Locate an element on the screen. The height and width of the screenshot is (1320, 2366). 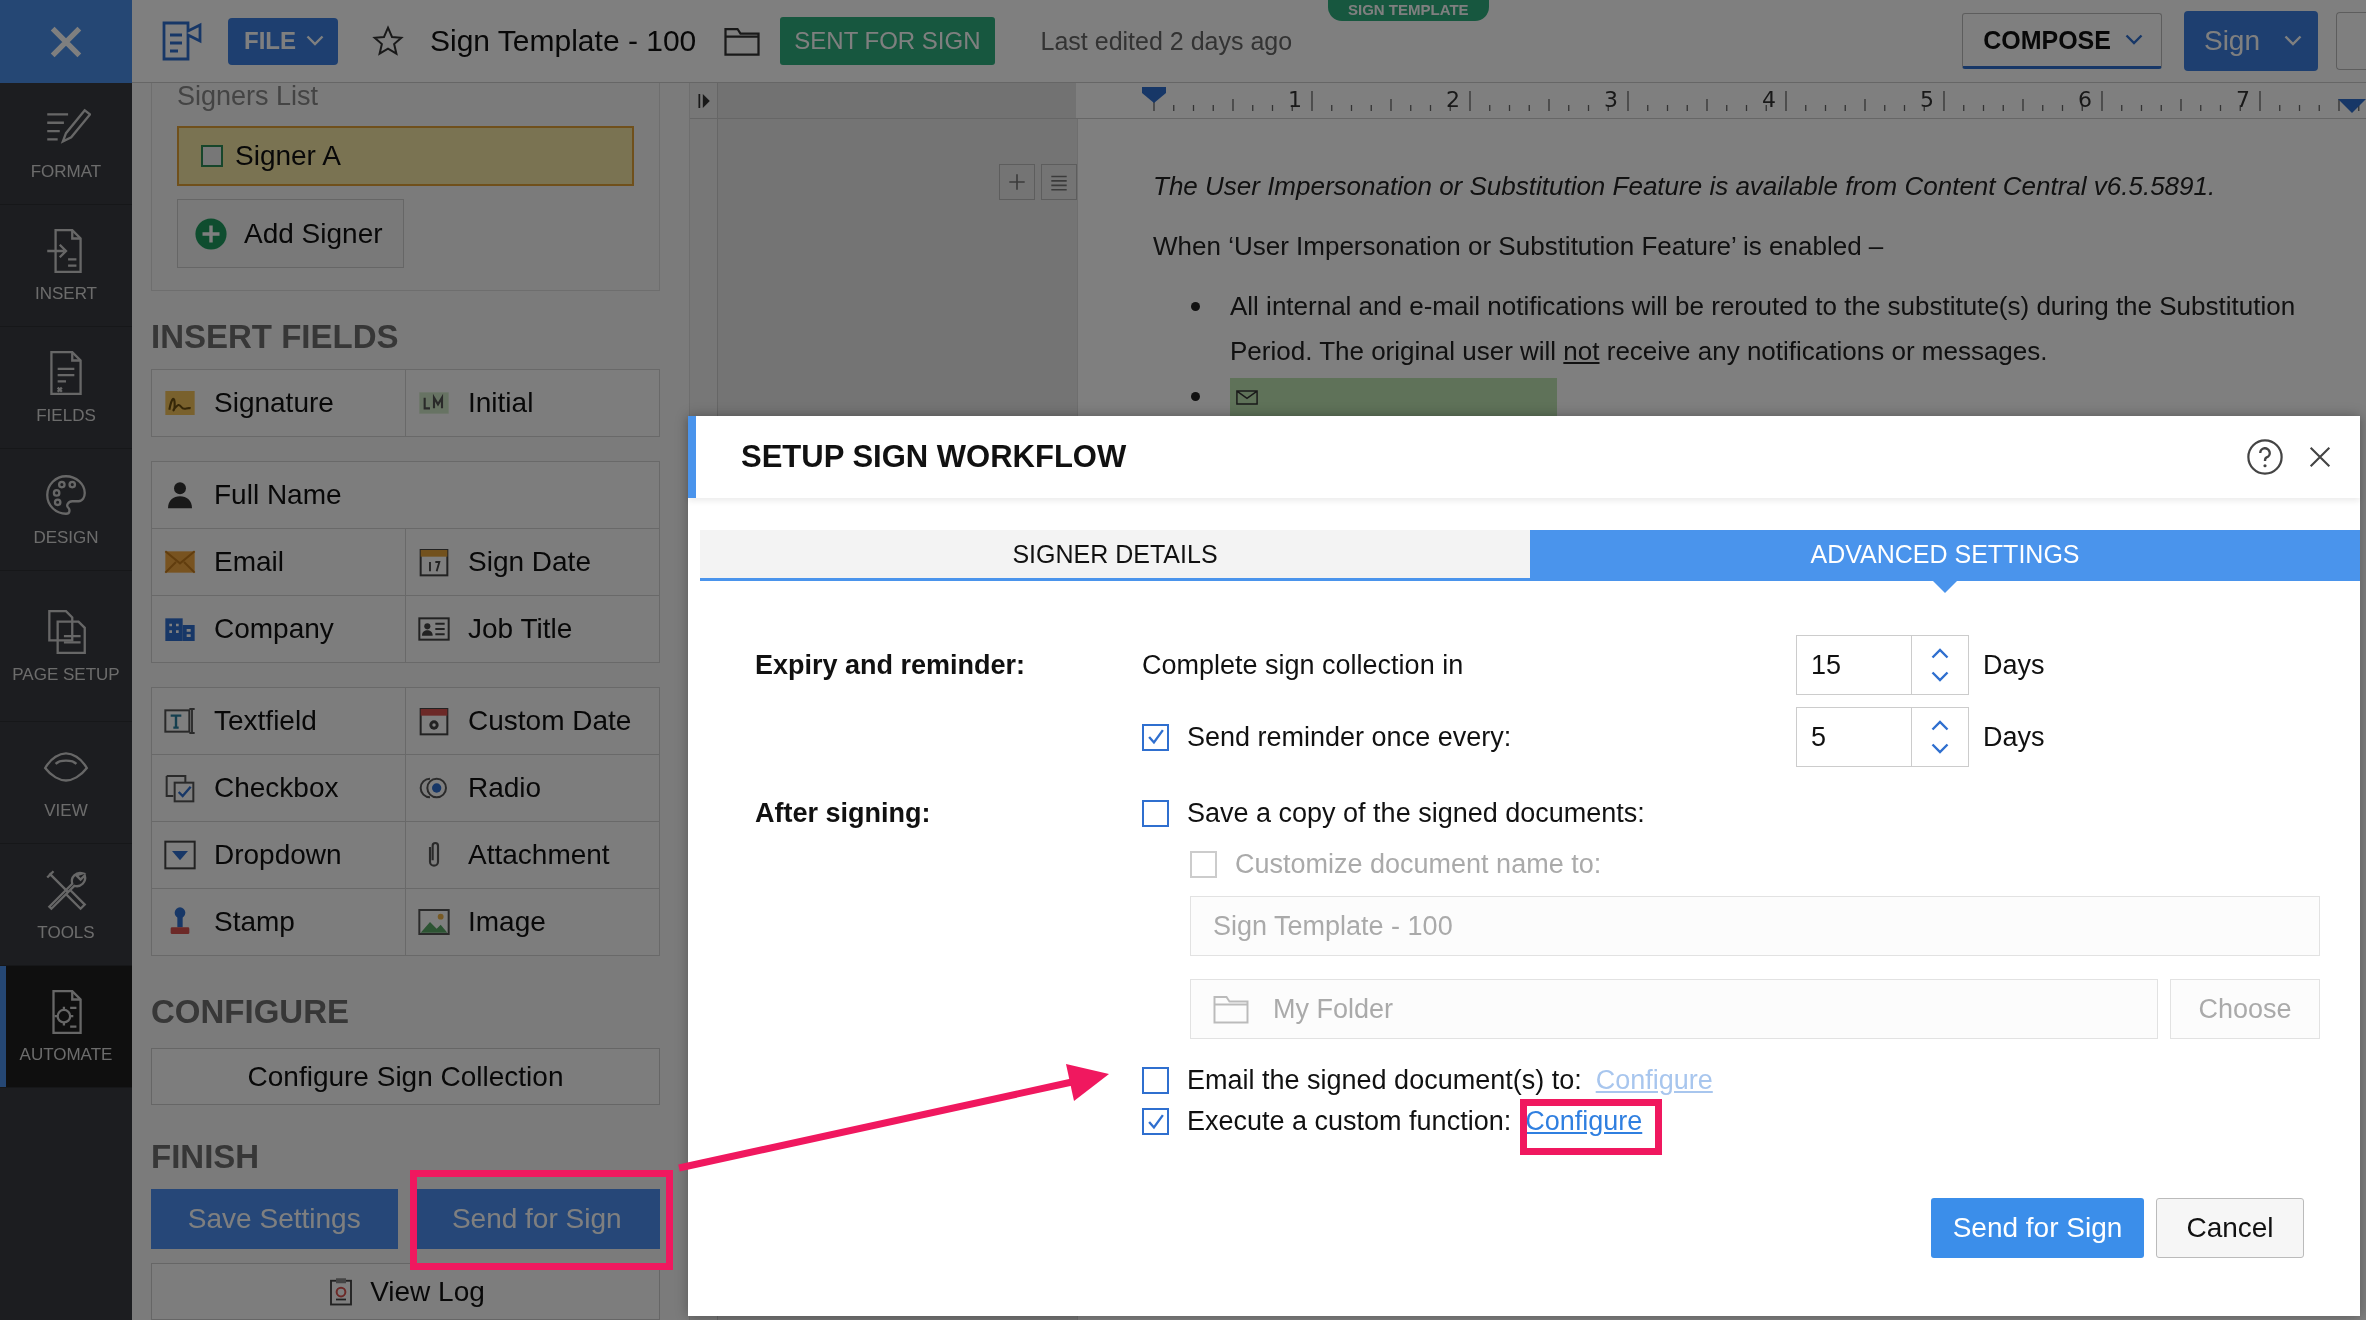
option-label: Execute a custom function: is located at coordinates (1349, 1121).